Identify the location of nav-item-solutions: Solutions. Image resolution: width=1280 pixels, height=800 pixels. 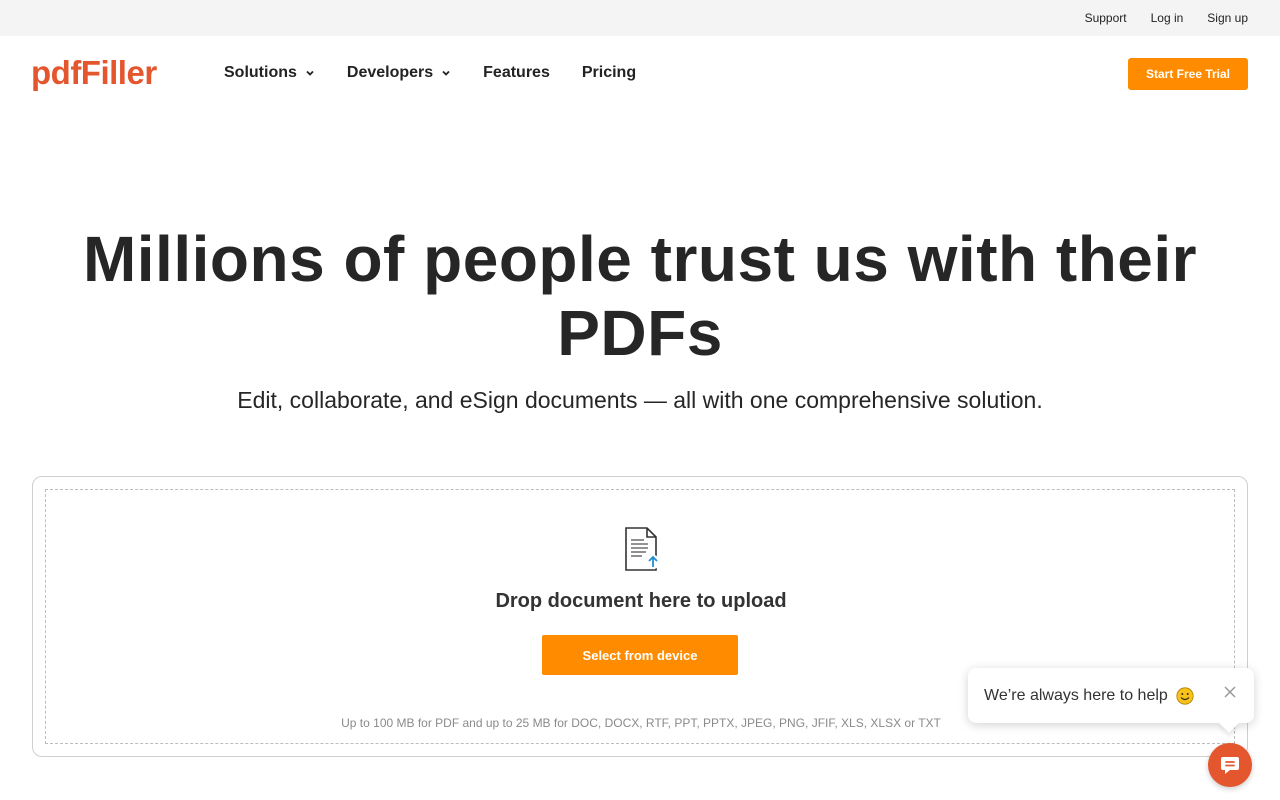
(269, 73).